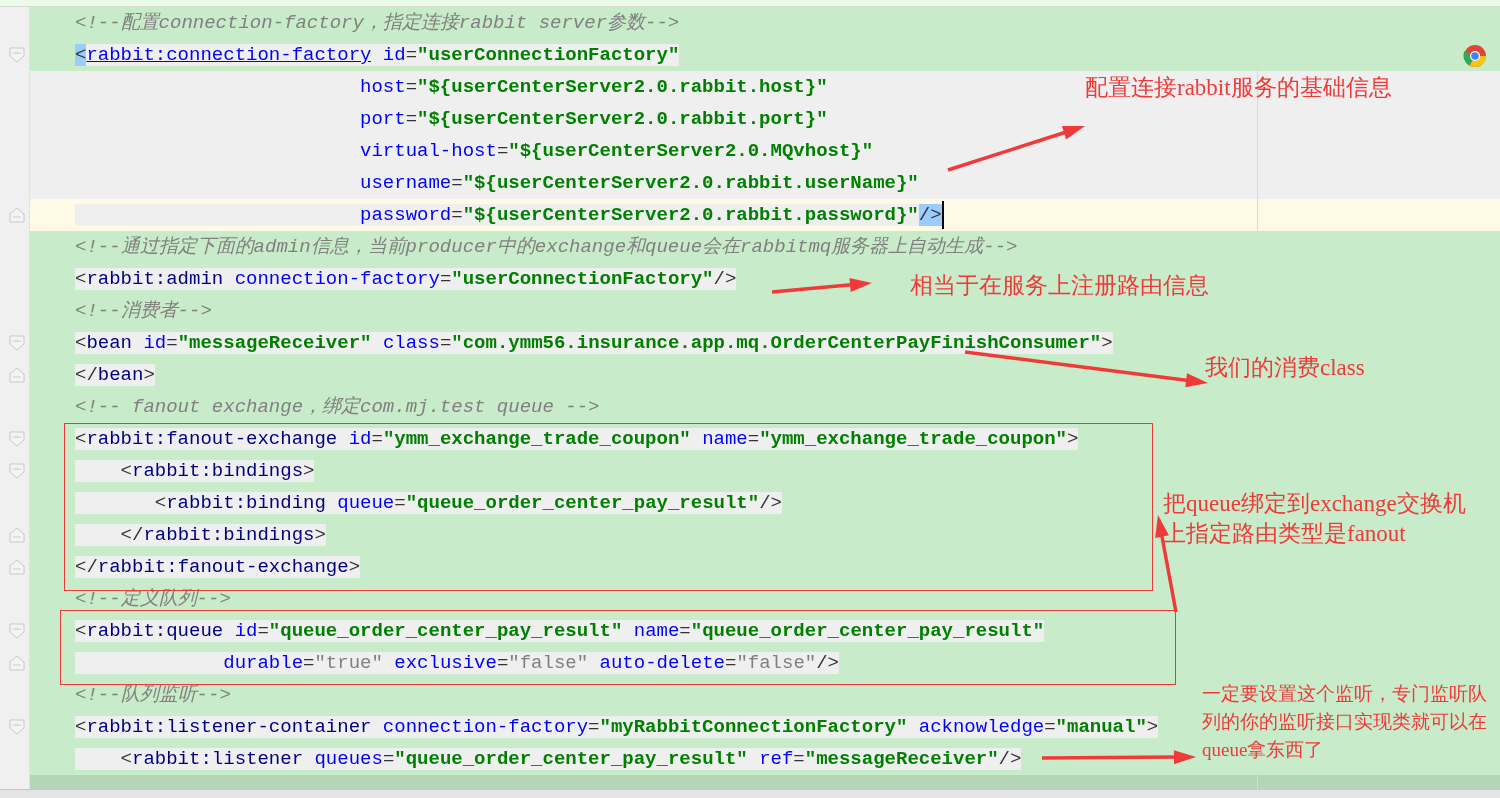 The width and height of the screenshot is (1500, 798). I want to click on code-line: virtual-host="${userCenterServer2.0.MQvhost}", so click(474, 151).